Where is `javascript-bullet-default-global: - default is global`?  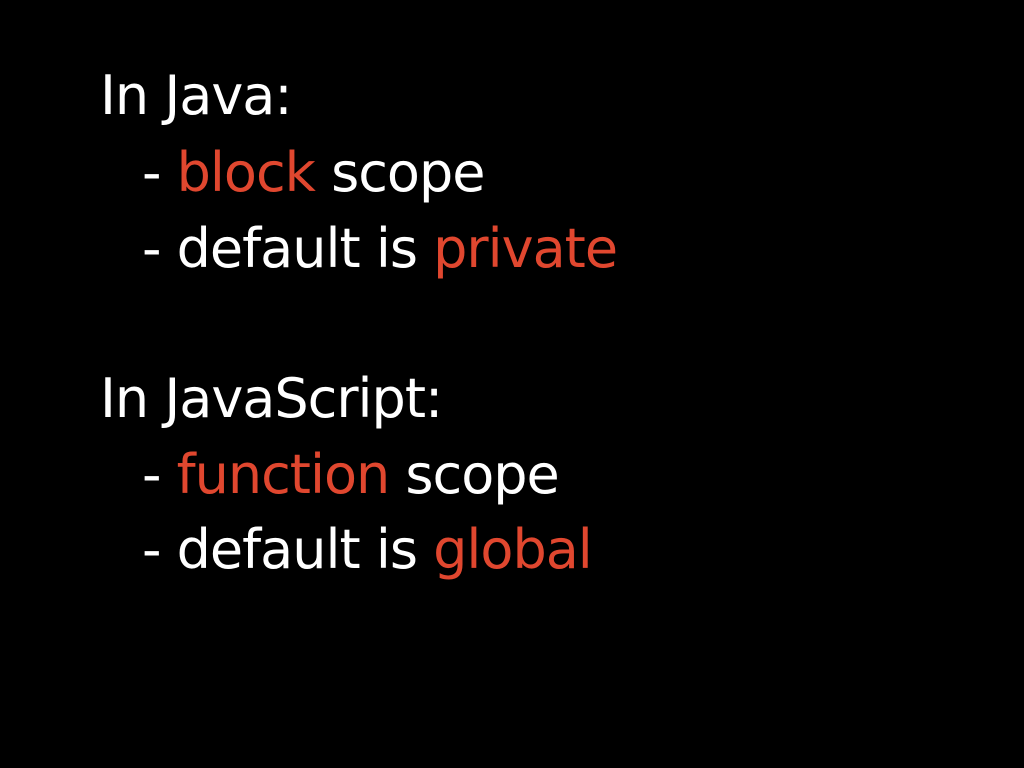 javascript-bullet-default-global: - default is global is located at coordinates (367, 550).